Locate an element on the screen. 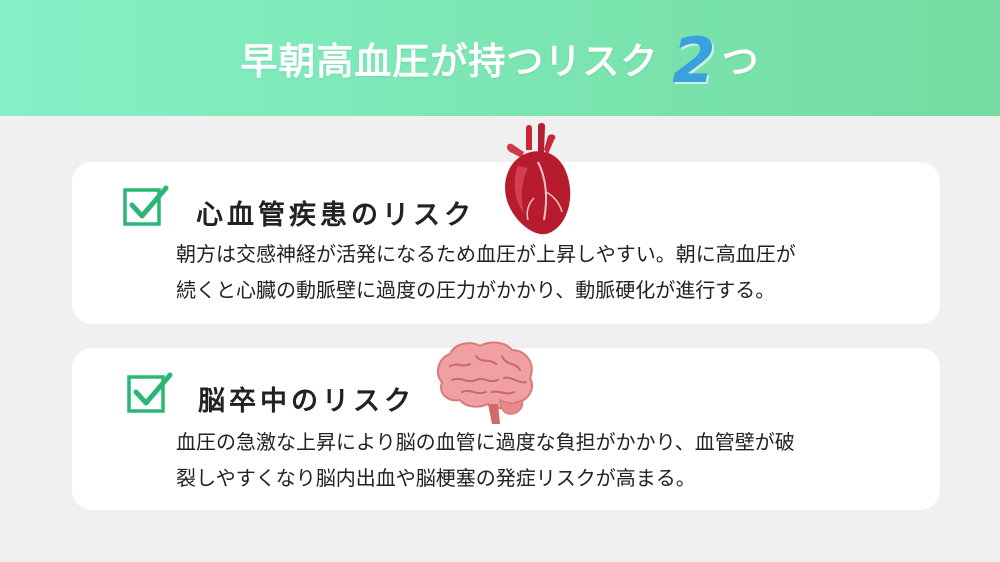  title-suffix: つ is located at coordinates (740, 61).